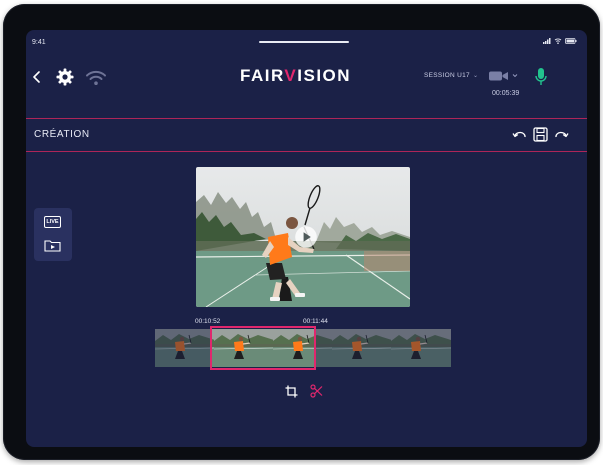  I want to click on microphone-icon, so click(541, 77).